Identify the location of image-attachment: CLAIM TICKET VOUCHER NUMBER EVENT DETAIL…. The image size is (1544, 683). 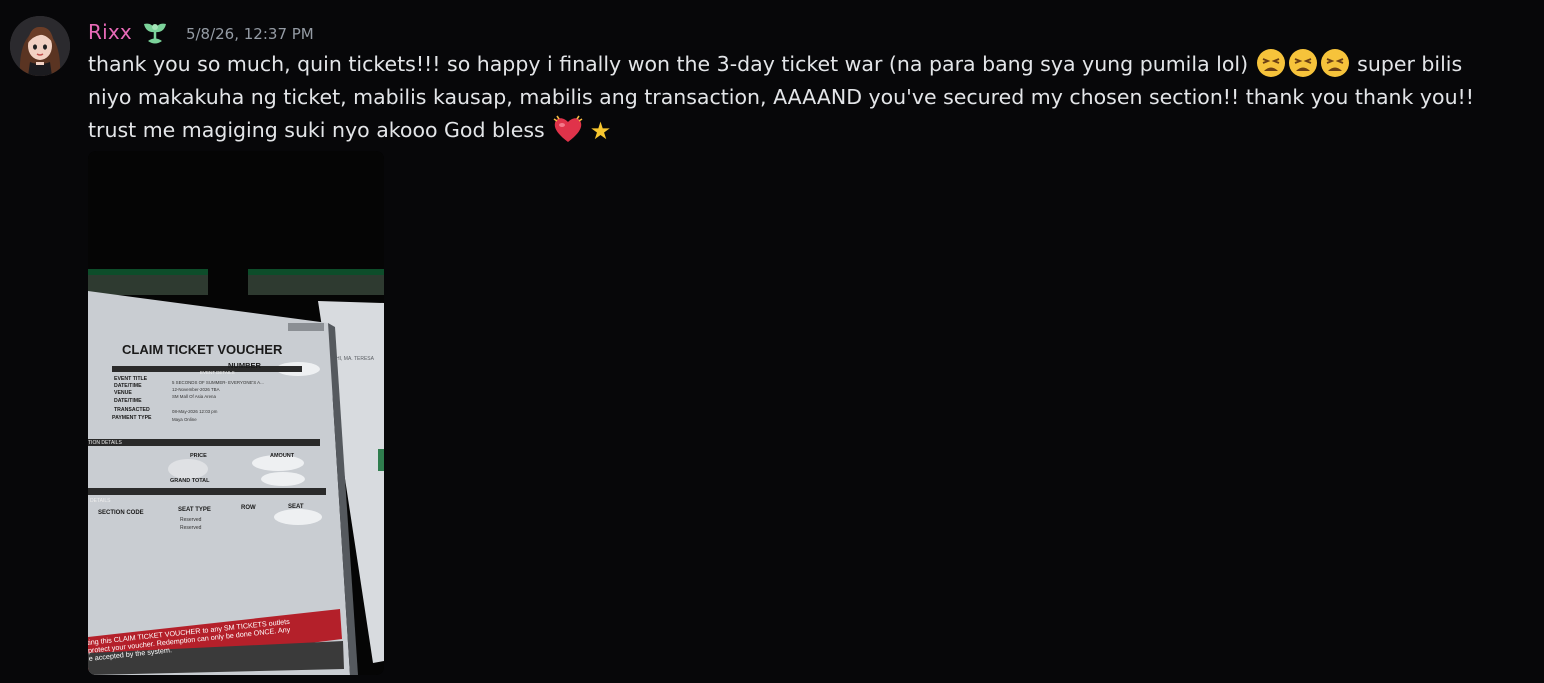
(236, 413).